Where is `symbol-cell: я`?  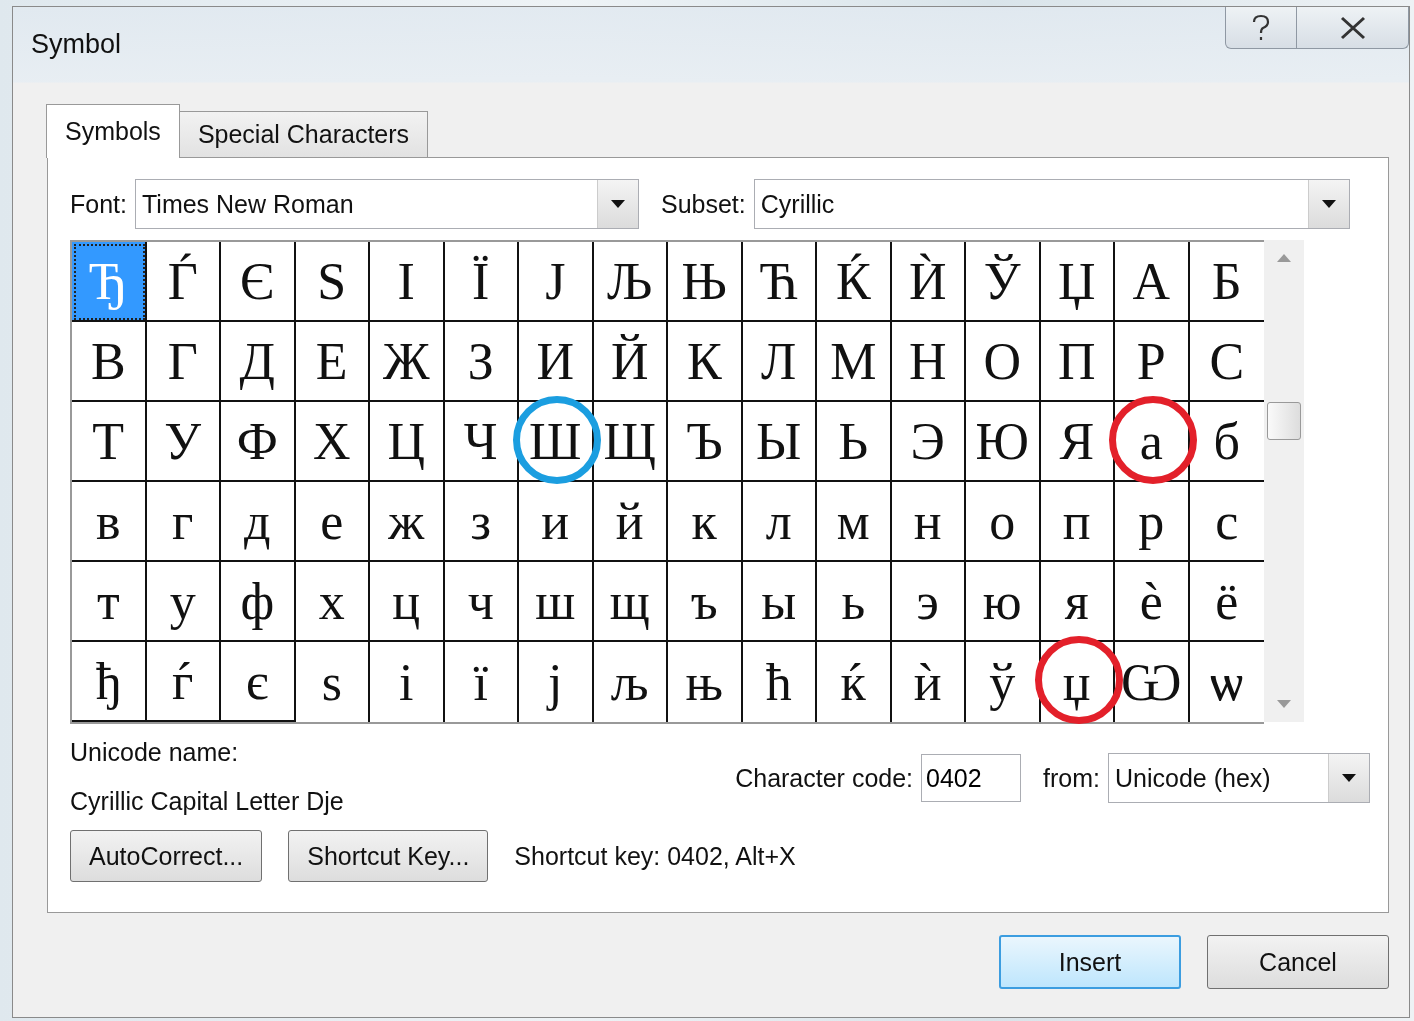 symbol-cell: я is located at coordinates (1077, 602).